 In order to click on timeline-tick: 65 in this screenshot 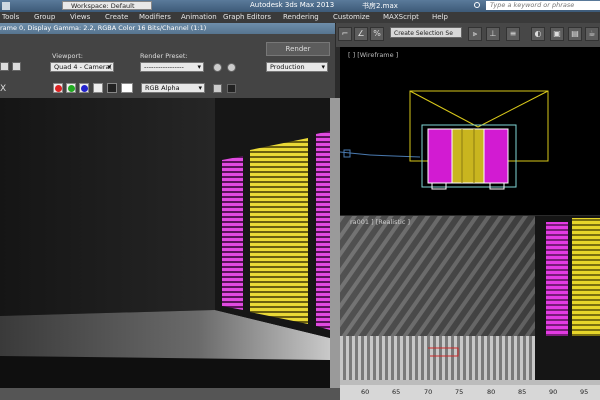, I will do `click(396, 392)`.